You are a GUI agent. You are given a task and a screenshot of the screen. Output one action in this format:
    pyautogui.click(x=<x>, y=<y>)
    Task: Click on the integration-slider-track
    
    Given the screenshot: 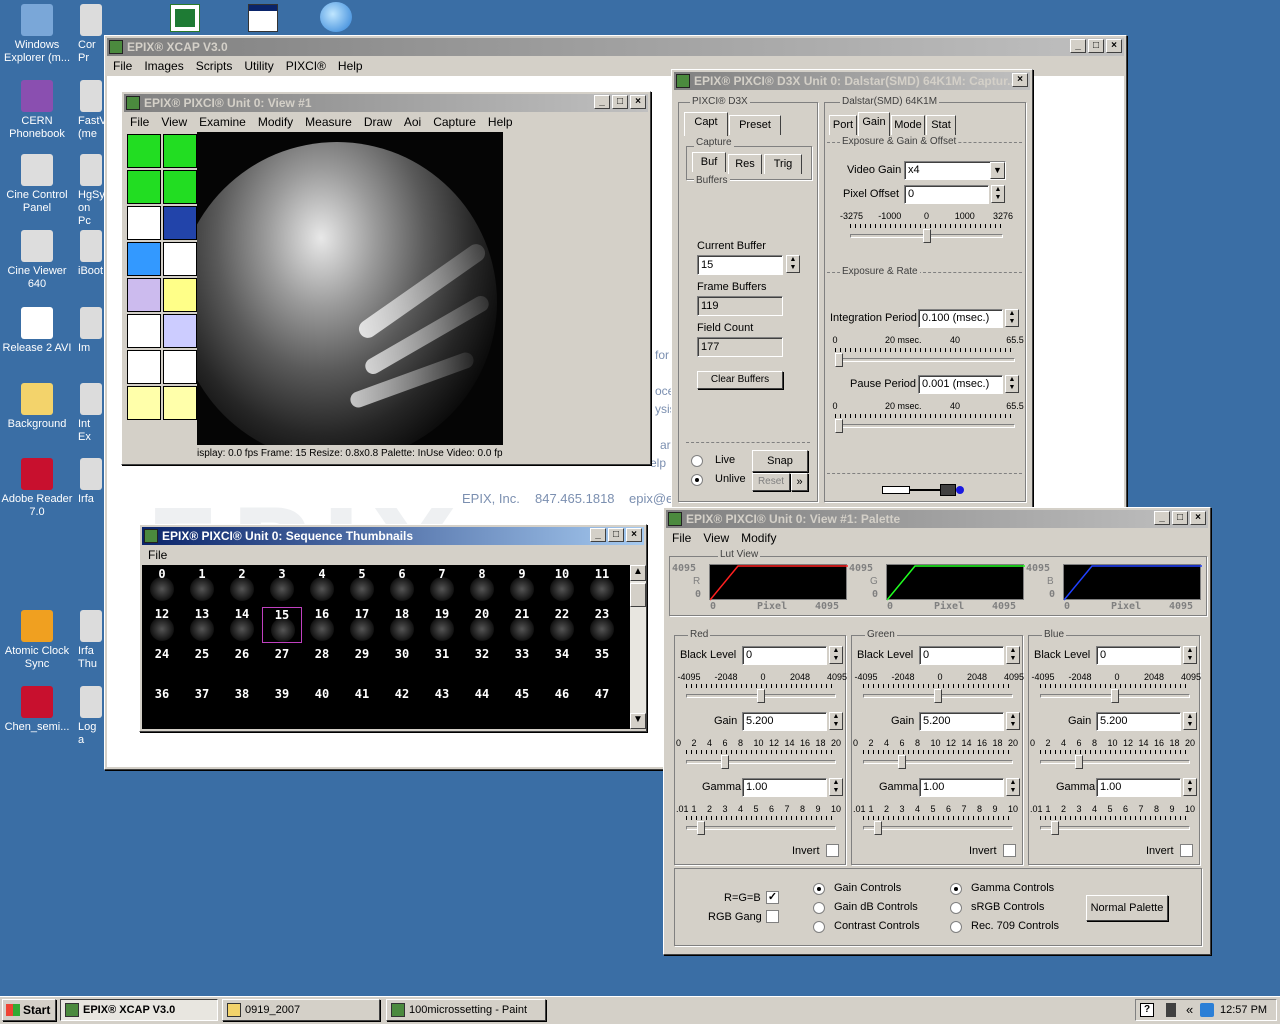 What is the action you would take?
    pyautogui.click(x=925, y=360)
    